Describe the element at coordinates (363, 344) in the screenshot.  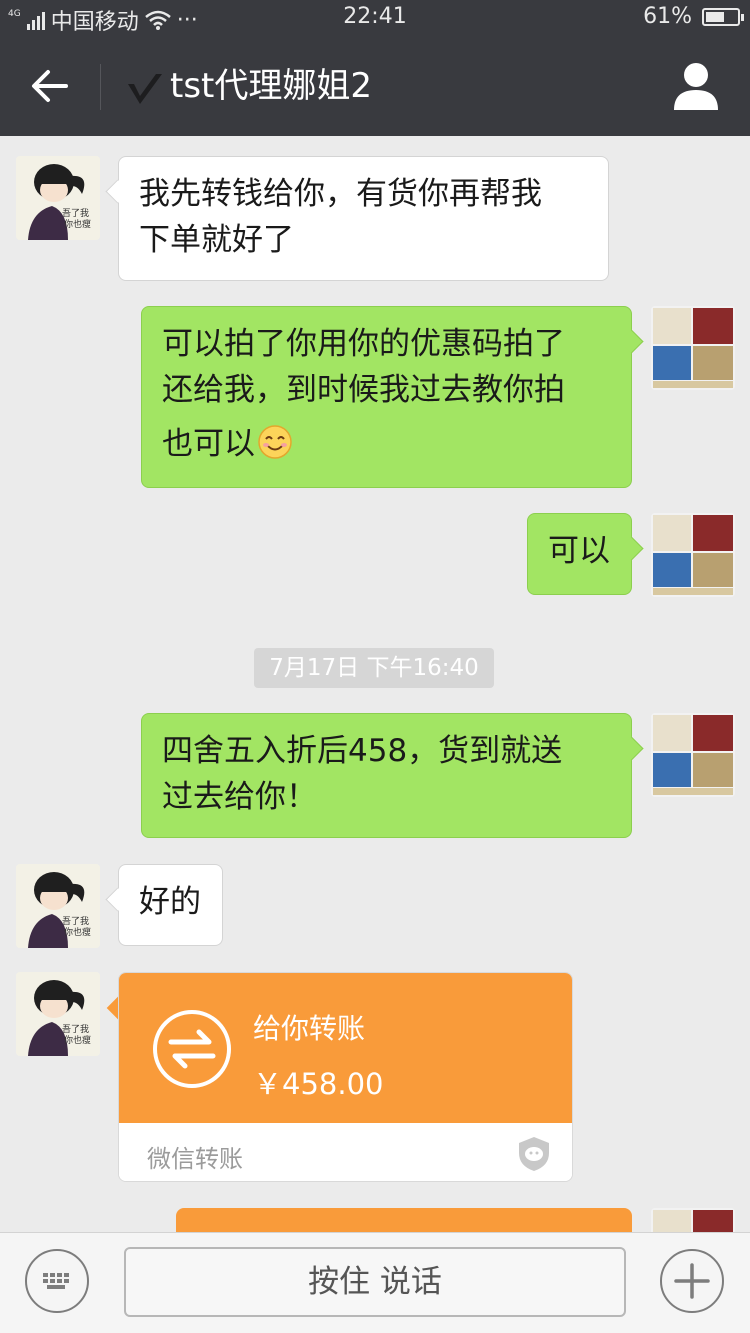
I see `message-text: 可以拍了你用你的优惠码拍了` at that location.